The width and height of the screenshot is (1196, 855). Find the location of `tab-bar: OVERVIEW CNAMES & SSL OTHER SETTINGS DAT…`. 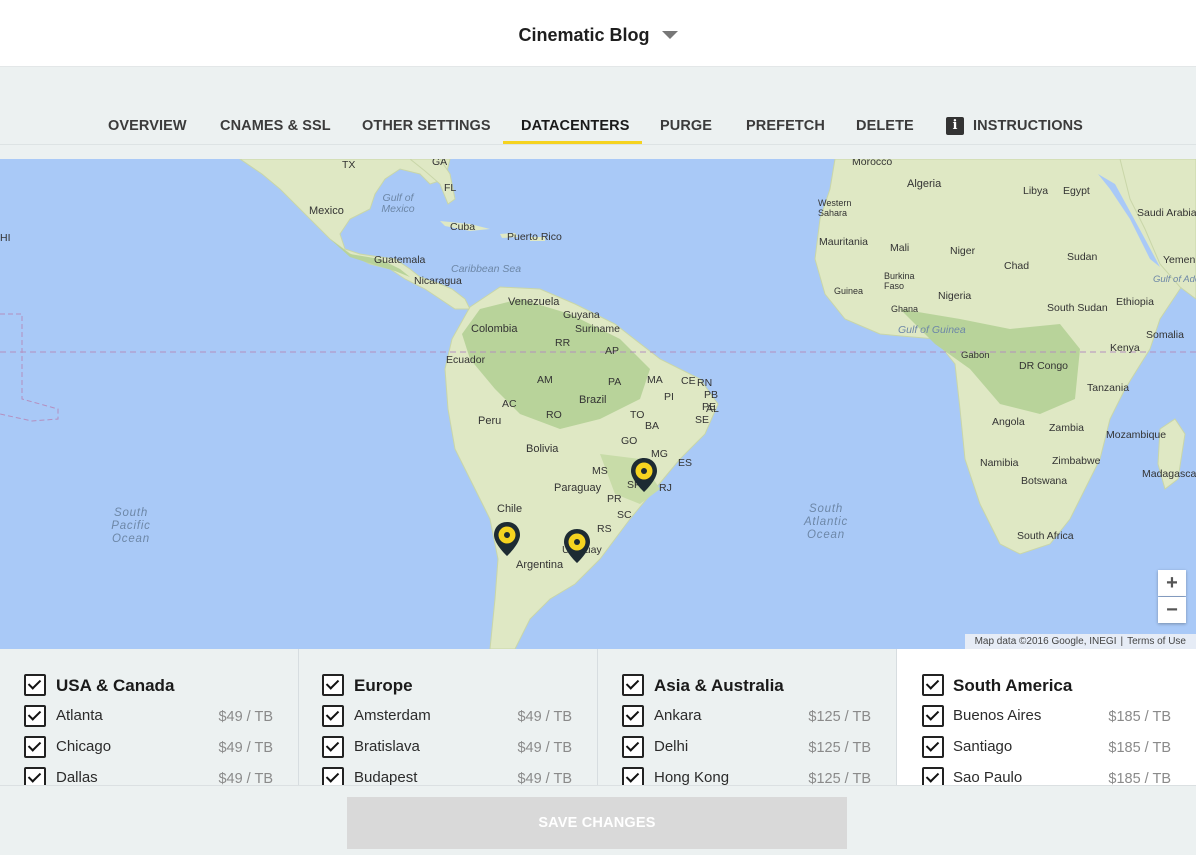

tab-bar: OVERVIEW CNAMES & SSL OTHER SETTINGS DAT… is located at coordinates (598, 126).